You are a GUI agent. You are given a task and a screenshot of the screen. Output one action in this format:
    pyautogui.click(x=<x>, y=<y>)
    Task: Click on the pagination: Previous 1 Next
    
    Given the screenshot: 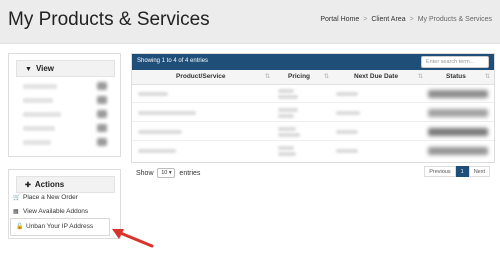 What is the action you would take?
    pyautogui.click(x=457, y=171)
    